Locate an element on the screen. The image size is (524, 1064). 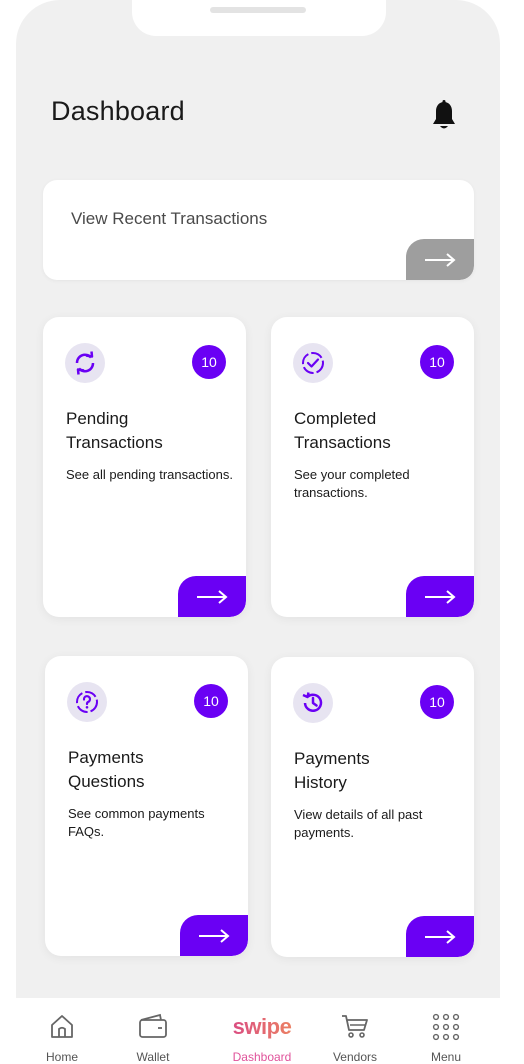
pending-transactions-button is located at coordinates (212, 596).